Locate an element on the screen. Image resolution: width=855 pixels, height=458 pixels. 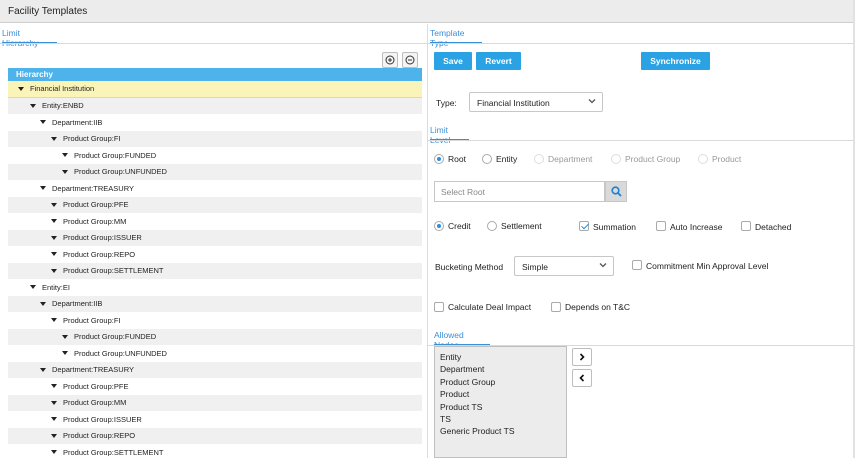
radio-department is located at coordinates (539, 159).